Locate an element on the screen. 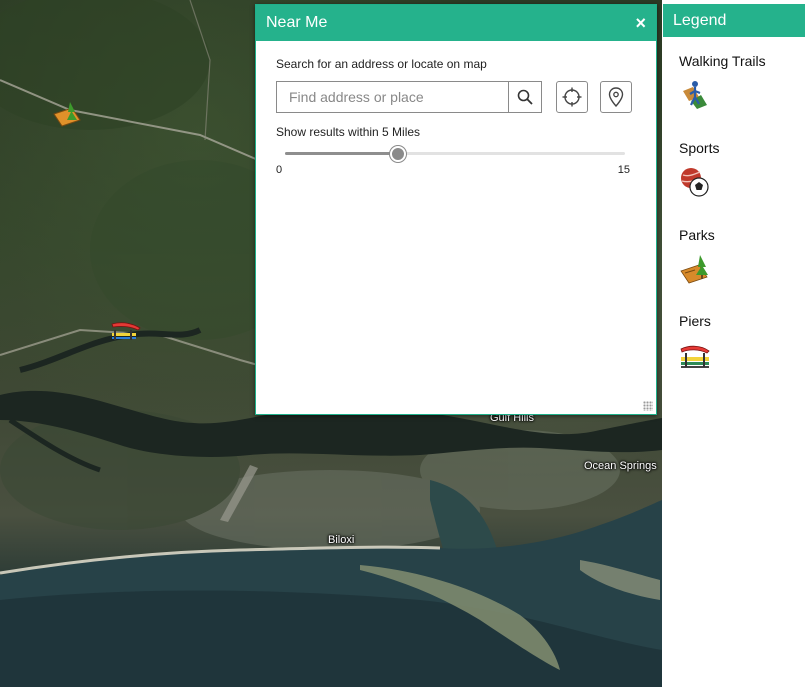 The width and height of the screenshot is (805, 687). close-button: × is located at coordinates (640, 23).